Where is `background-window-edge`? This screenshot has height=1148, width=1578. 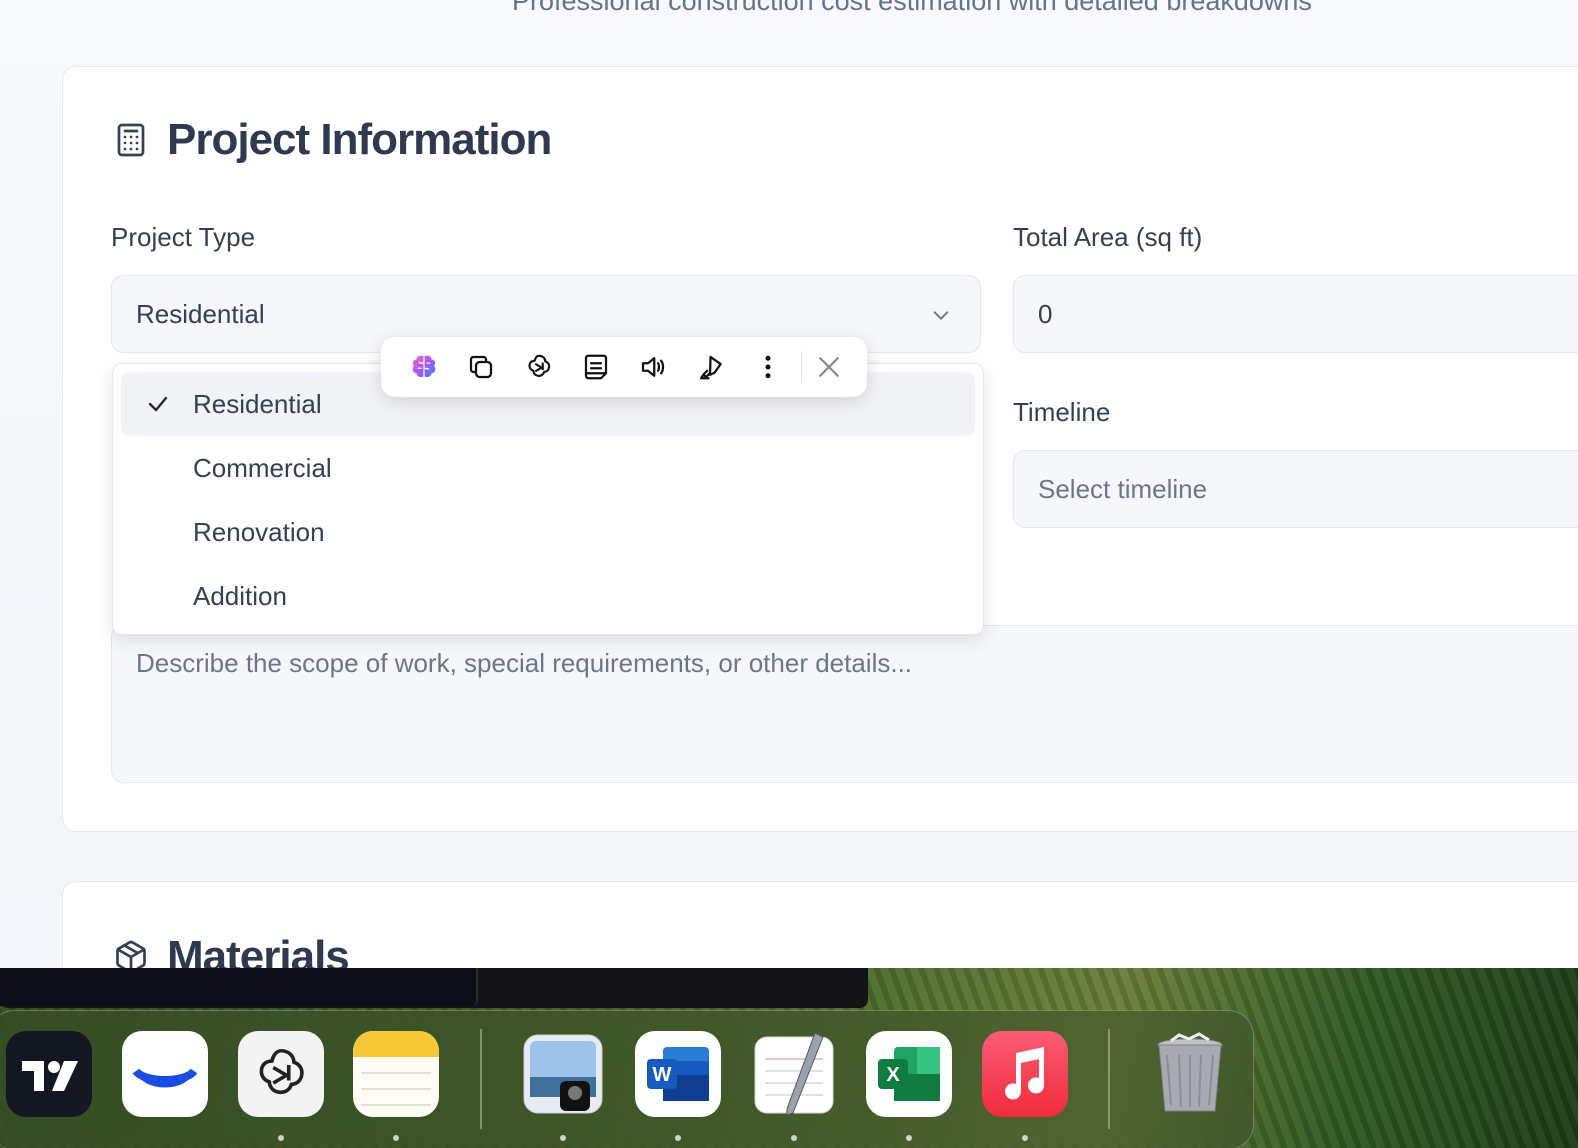 background-window-edge is located at coordinates (434, 988).